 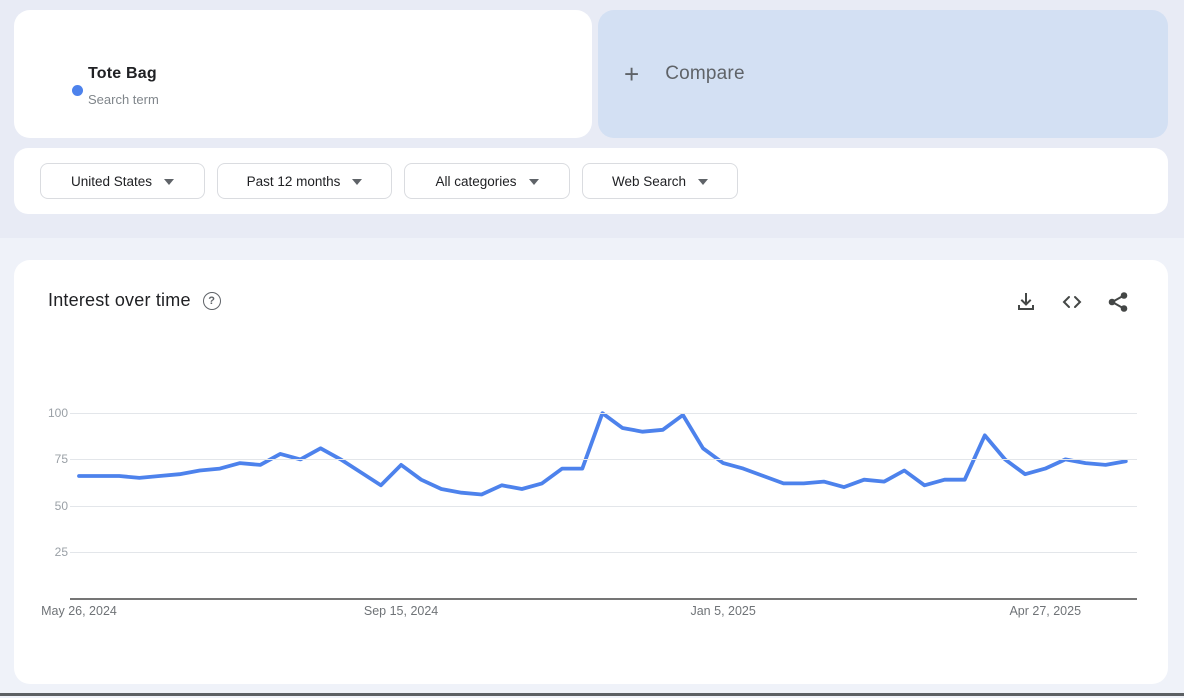 I want to click on window-bottom-border, so click(x=592, y=694).